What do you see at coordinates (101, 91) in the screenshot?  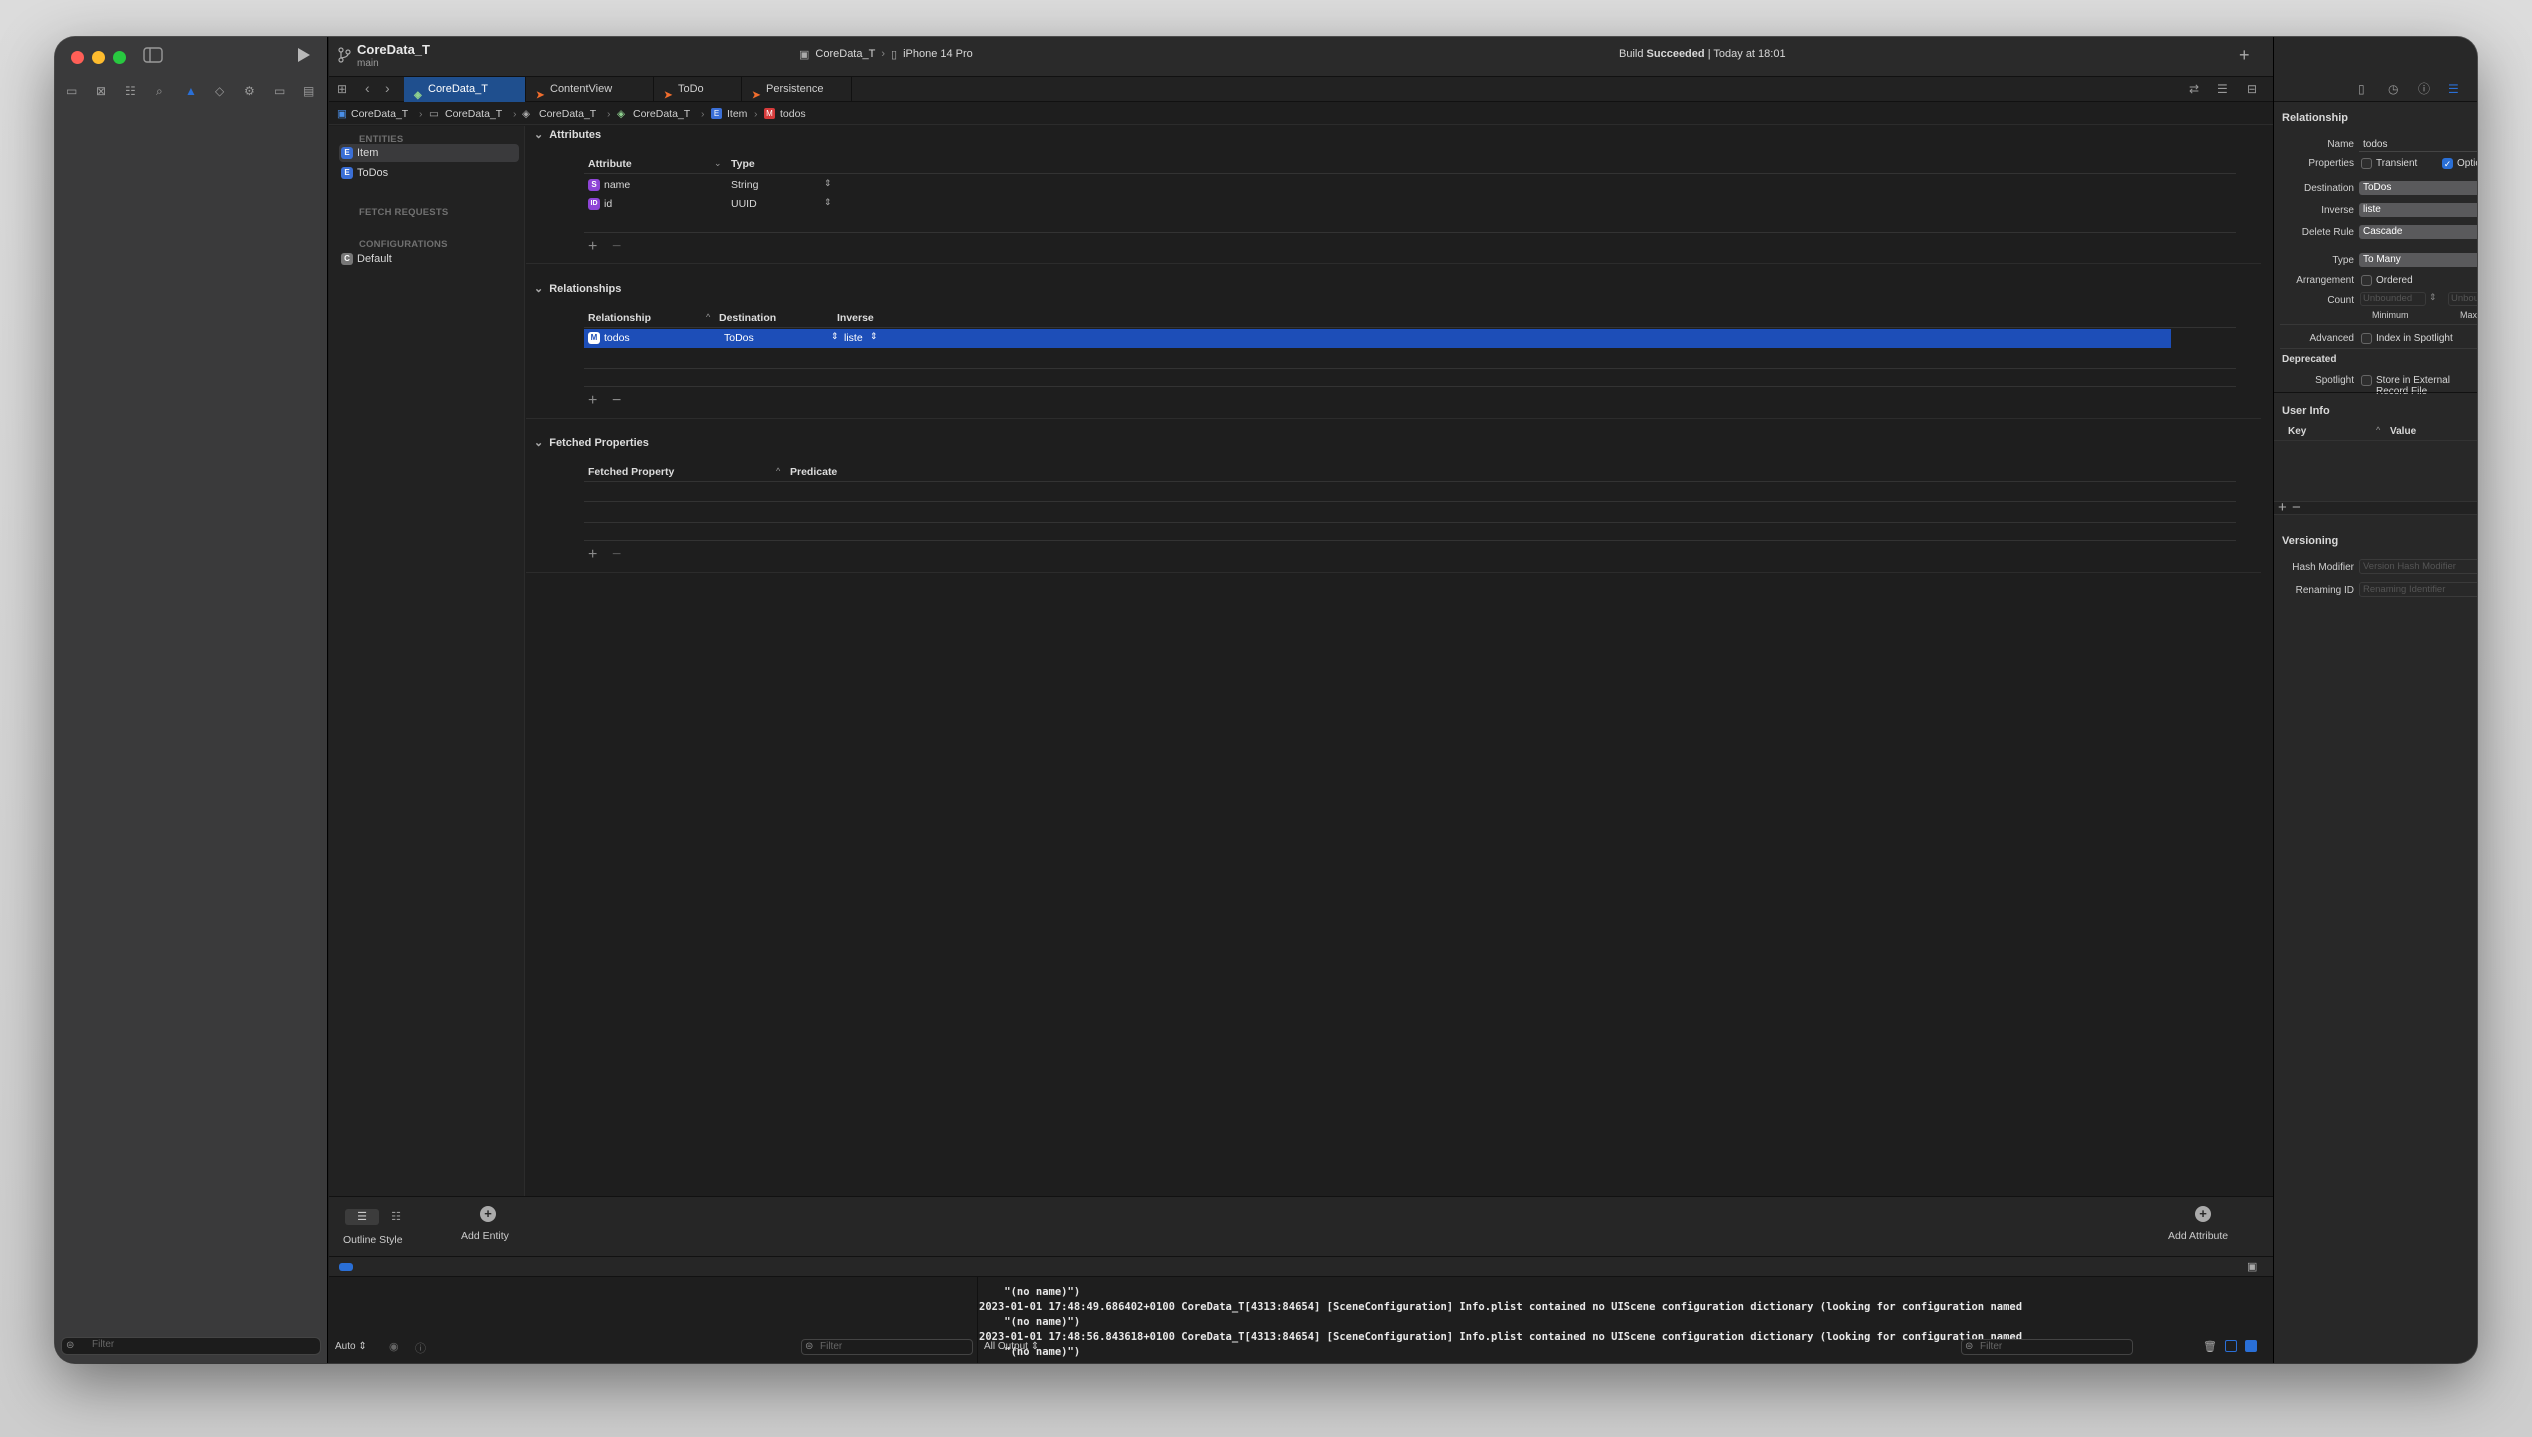 I see `source-control-icon: ⊠` at bounding box center [101, 91].